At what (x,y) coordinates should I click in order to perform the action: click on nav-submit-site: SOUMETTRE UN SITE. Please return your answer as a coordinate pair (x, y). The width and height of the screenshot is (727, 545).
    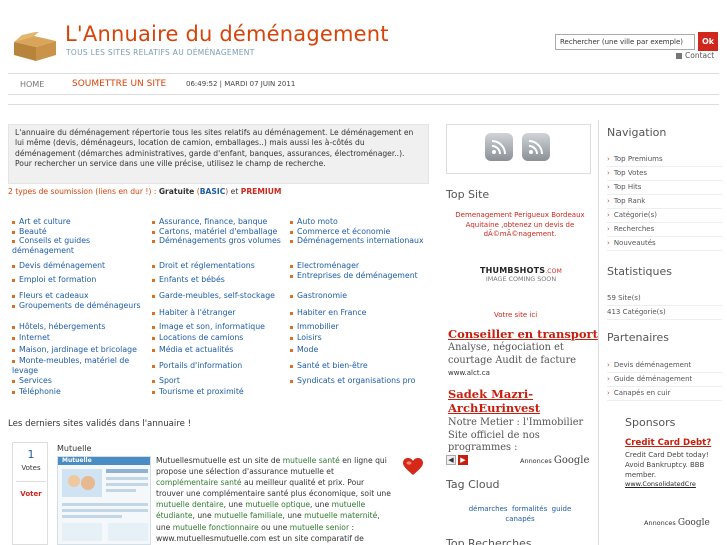
    Looking at the image, I should click on (119, 84).